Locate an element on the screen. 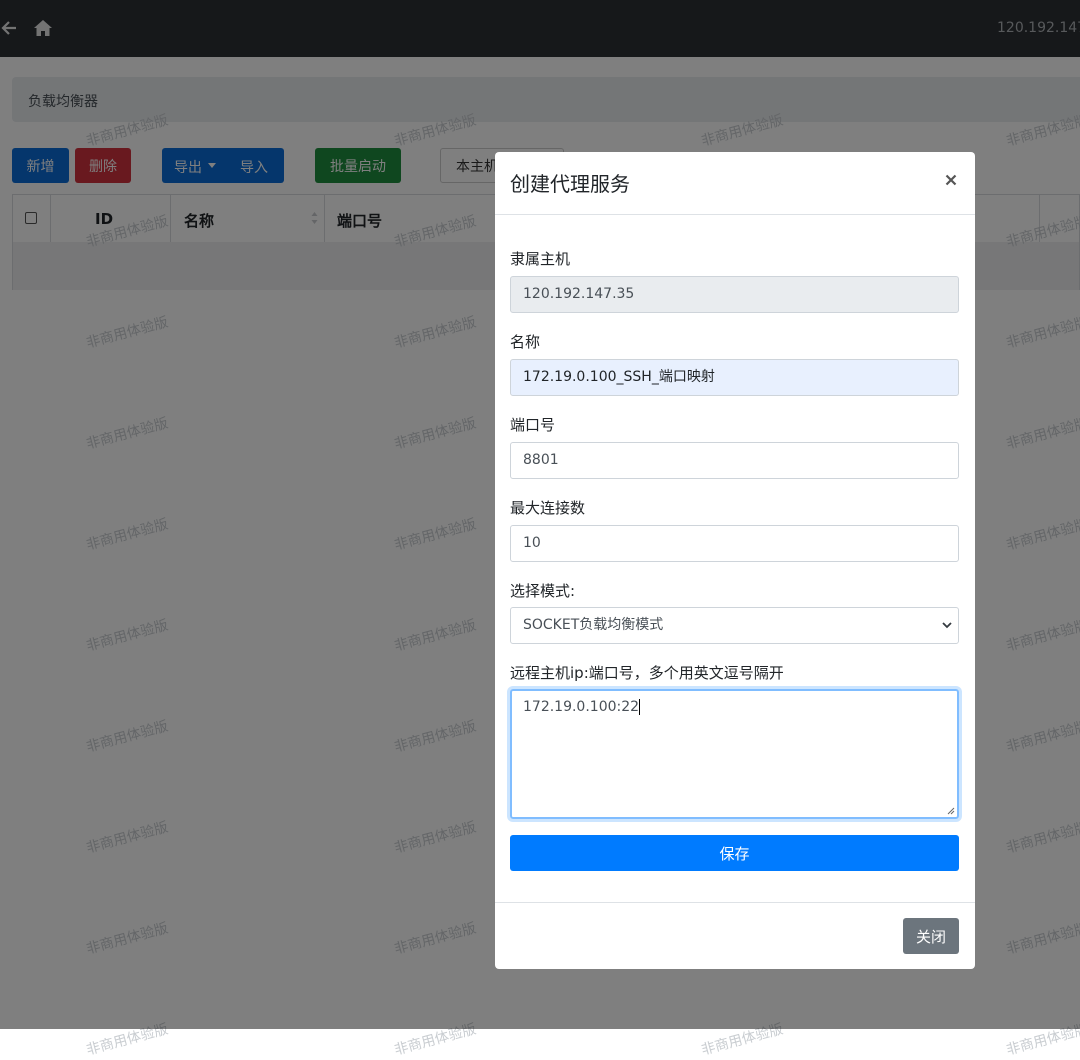 This screenshot has width=1080, height=1060. chevron-down-icon is located at coordinates (947, 625).